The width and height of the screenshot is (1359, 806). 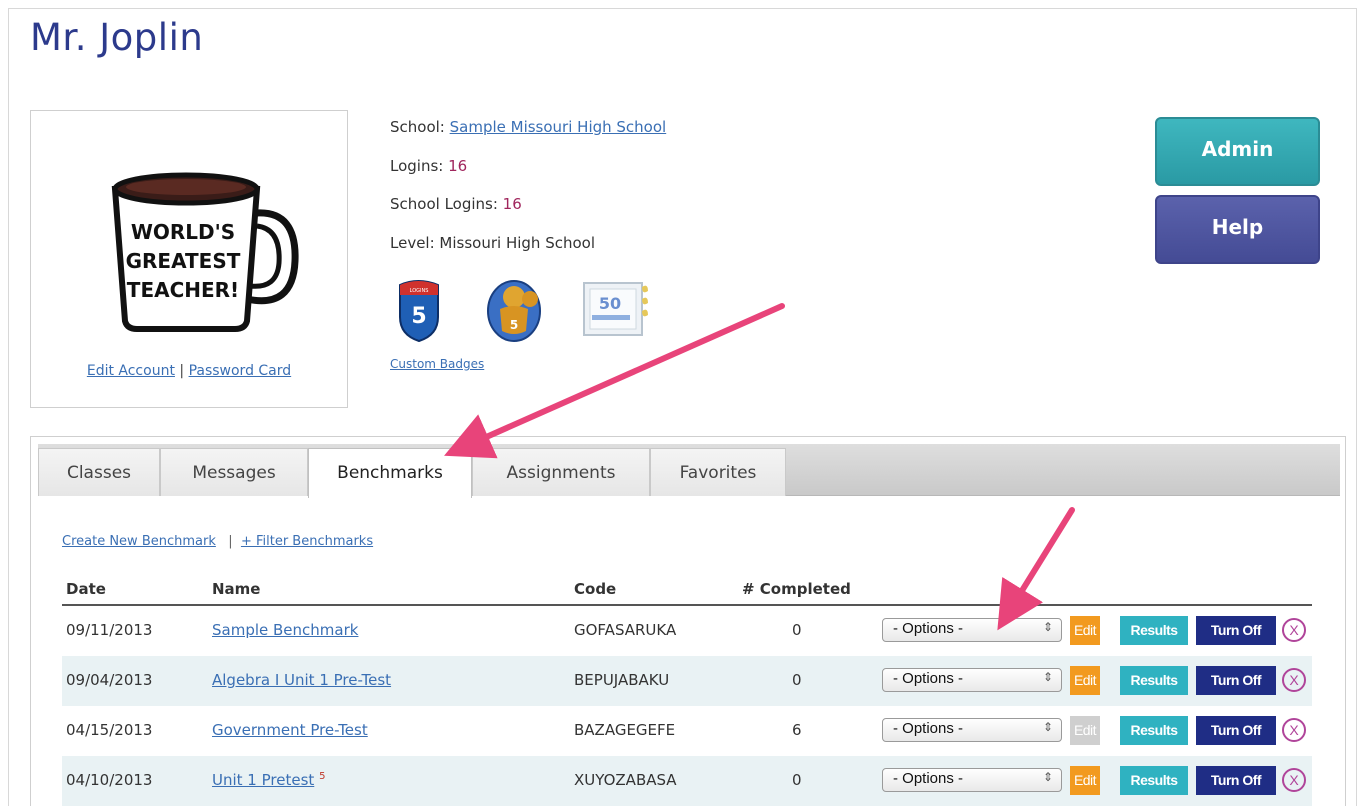 I want to click on school-link: Sample Missouri High School, so click(x=558, y=127).